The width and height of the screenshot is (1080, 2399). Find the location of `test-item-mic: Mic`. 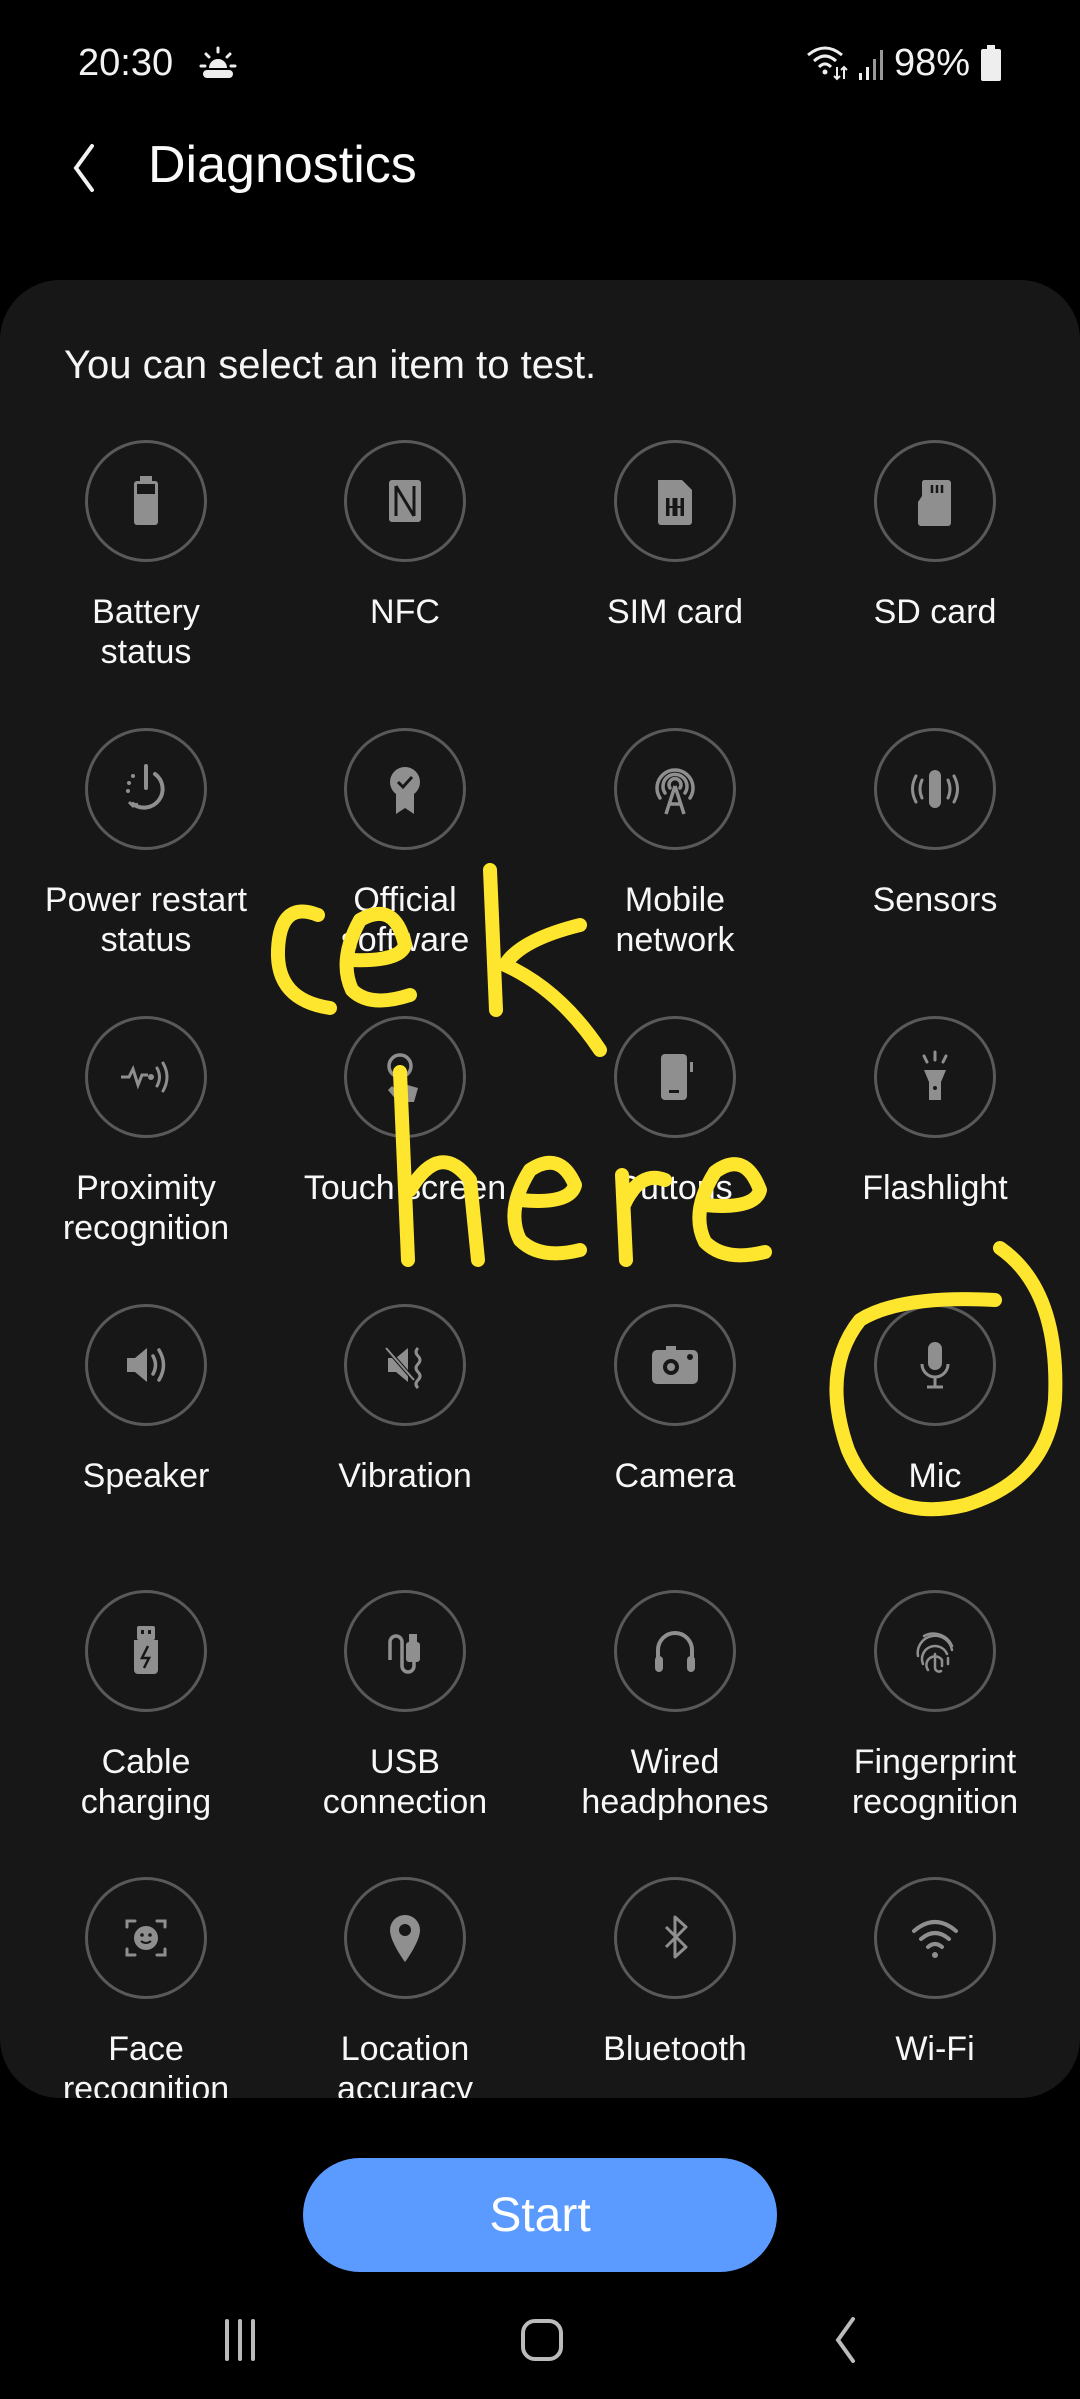

test-item-mic: Mic is located at coordinates (935, 1400).